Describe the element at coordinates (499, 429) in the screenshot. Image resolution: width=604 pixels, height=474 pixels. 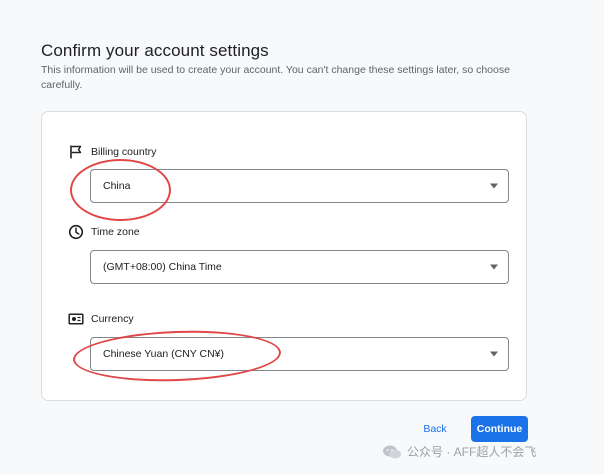
I see `continue-button: Continue` at that location.